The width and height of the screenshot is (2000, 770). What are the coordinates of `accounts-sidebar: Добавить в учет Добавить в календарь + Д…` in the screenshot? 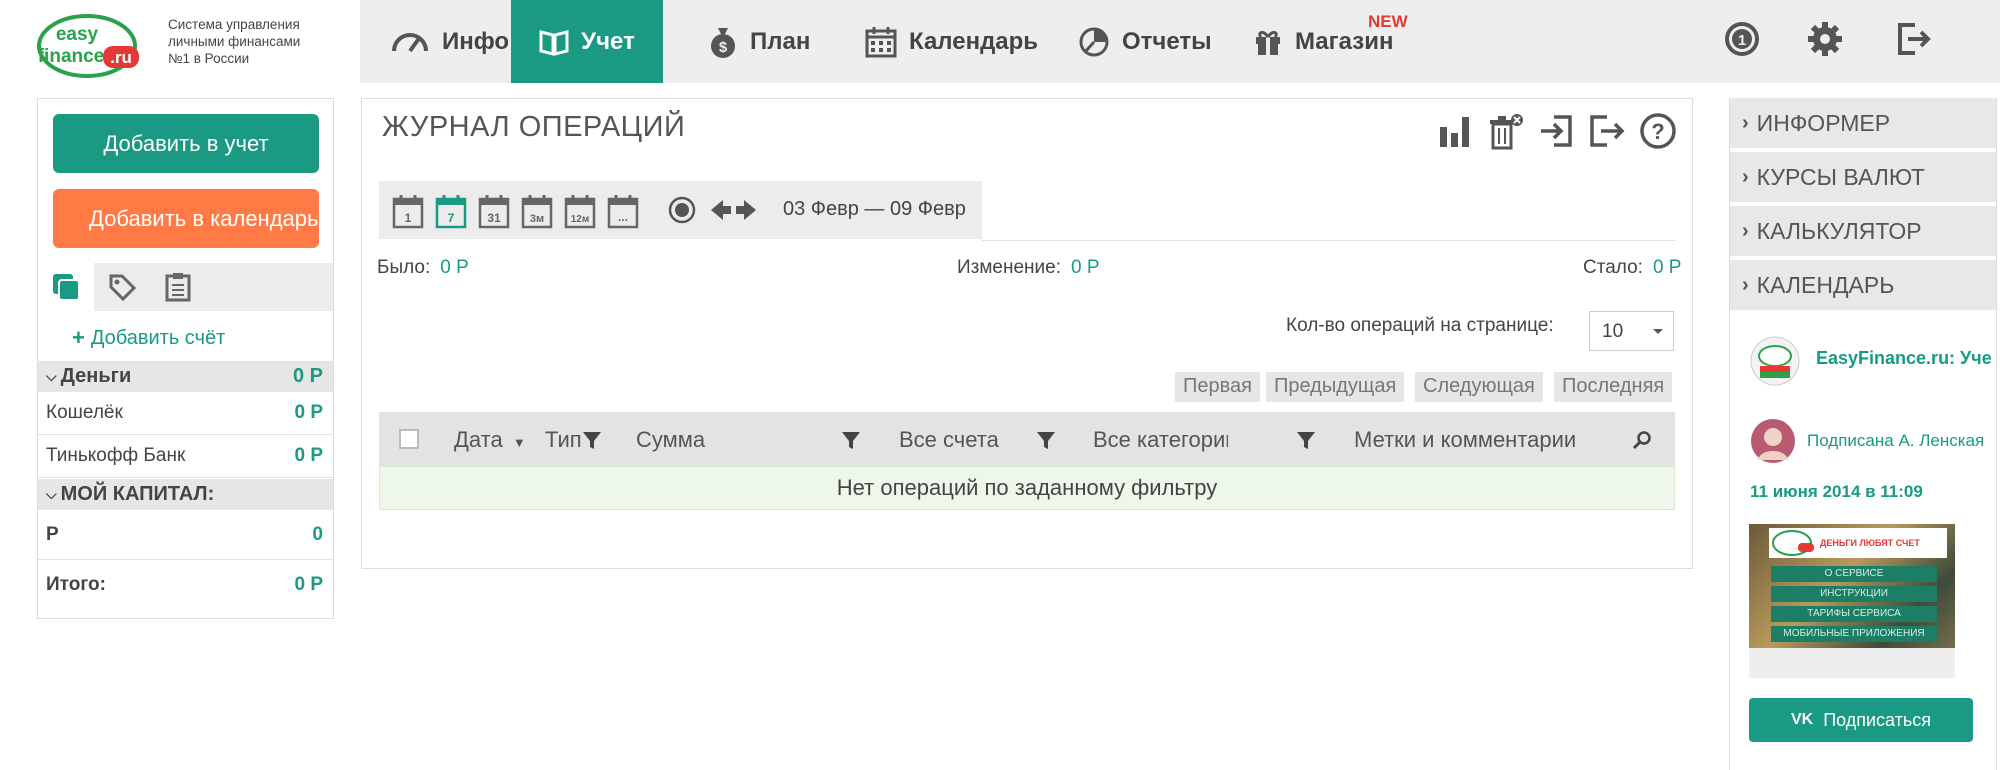 It's located at (185, 358).